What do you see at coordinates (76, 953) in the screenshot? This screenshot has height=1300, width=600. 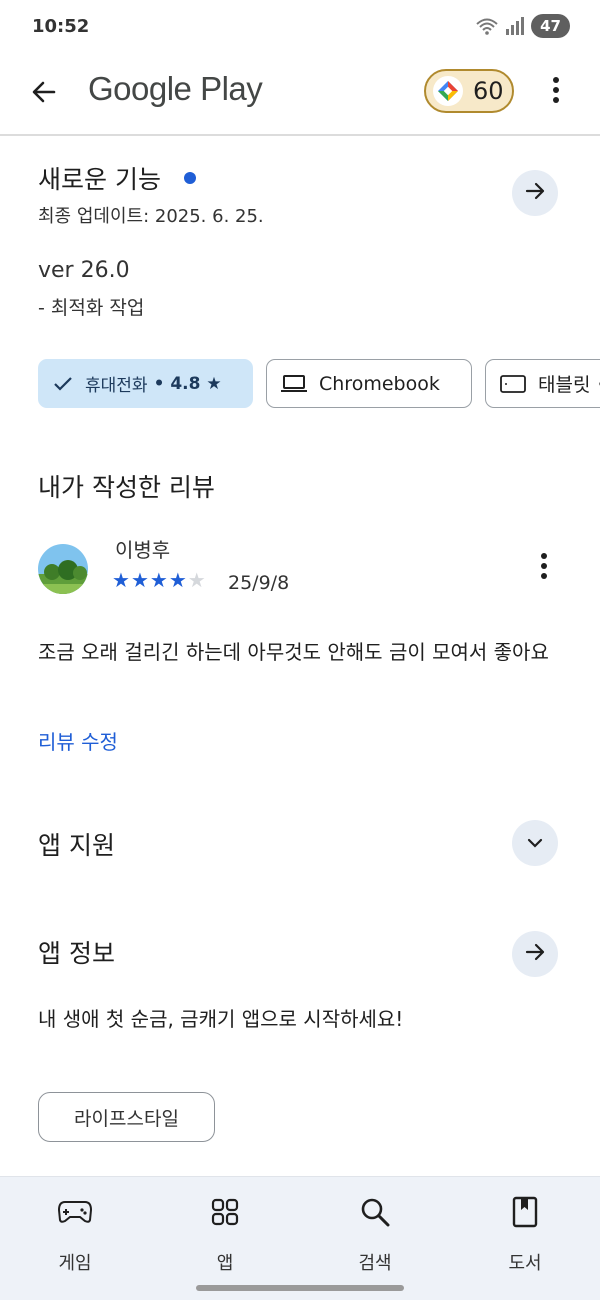 I see `app-info-title: 앱 정보` at bounding box center [76, 953].